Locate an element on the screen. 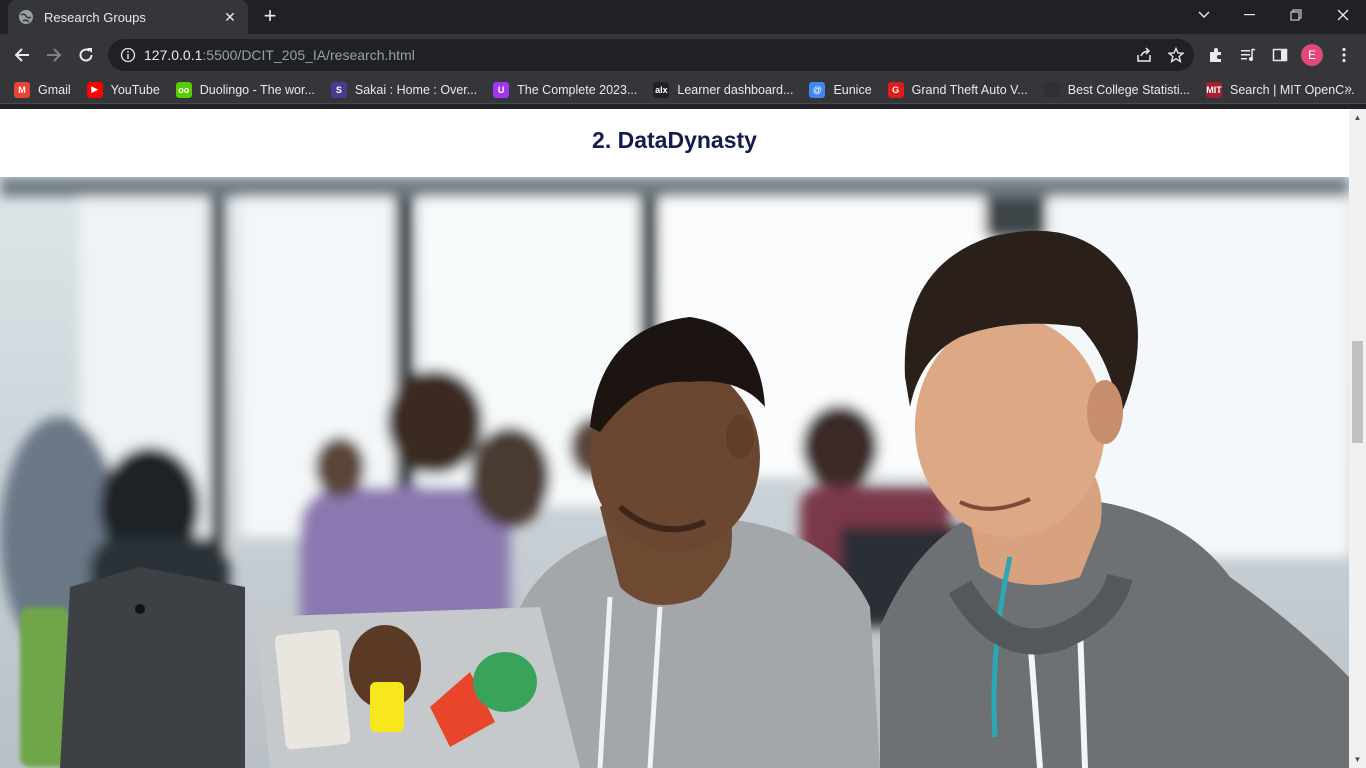 The height and width of the screenshot is (768, 1366). puzzle-icon is located at coordinates (1215, 55).